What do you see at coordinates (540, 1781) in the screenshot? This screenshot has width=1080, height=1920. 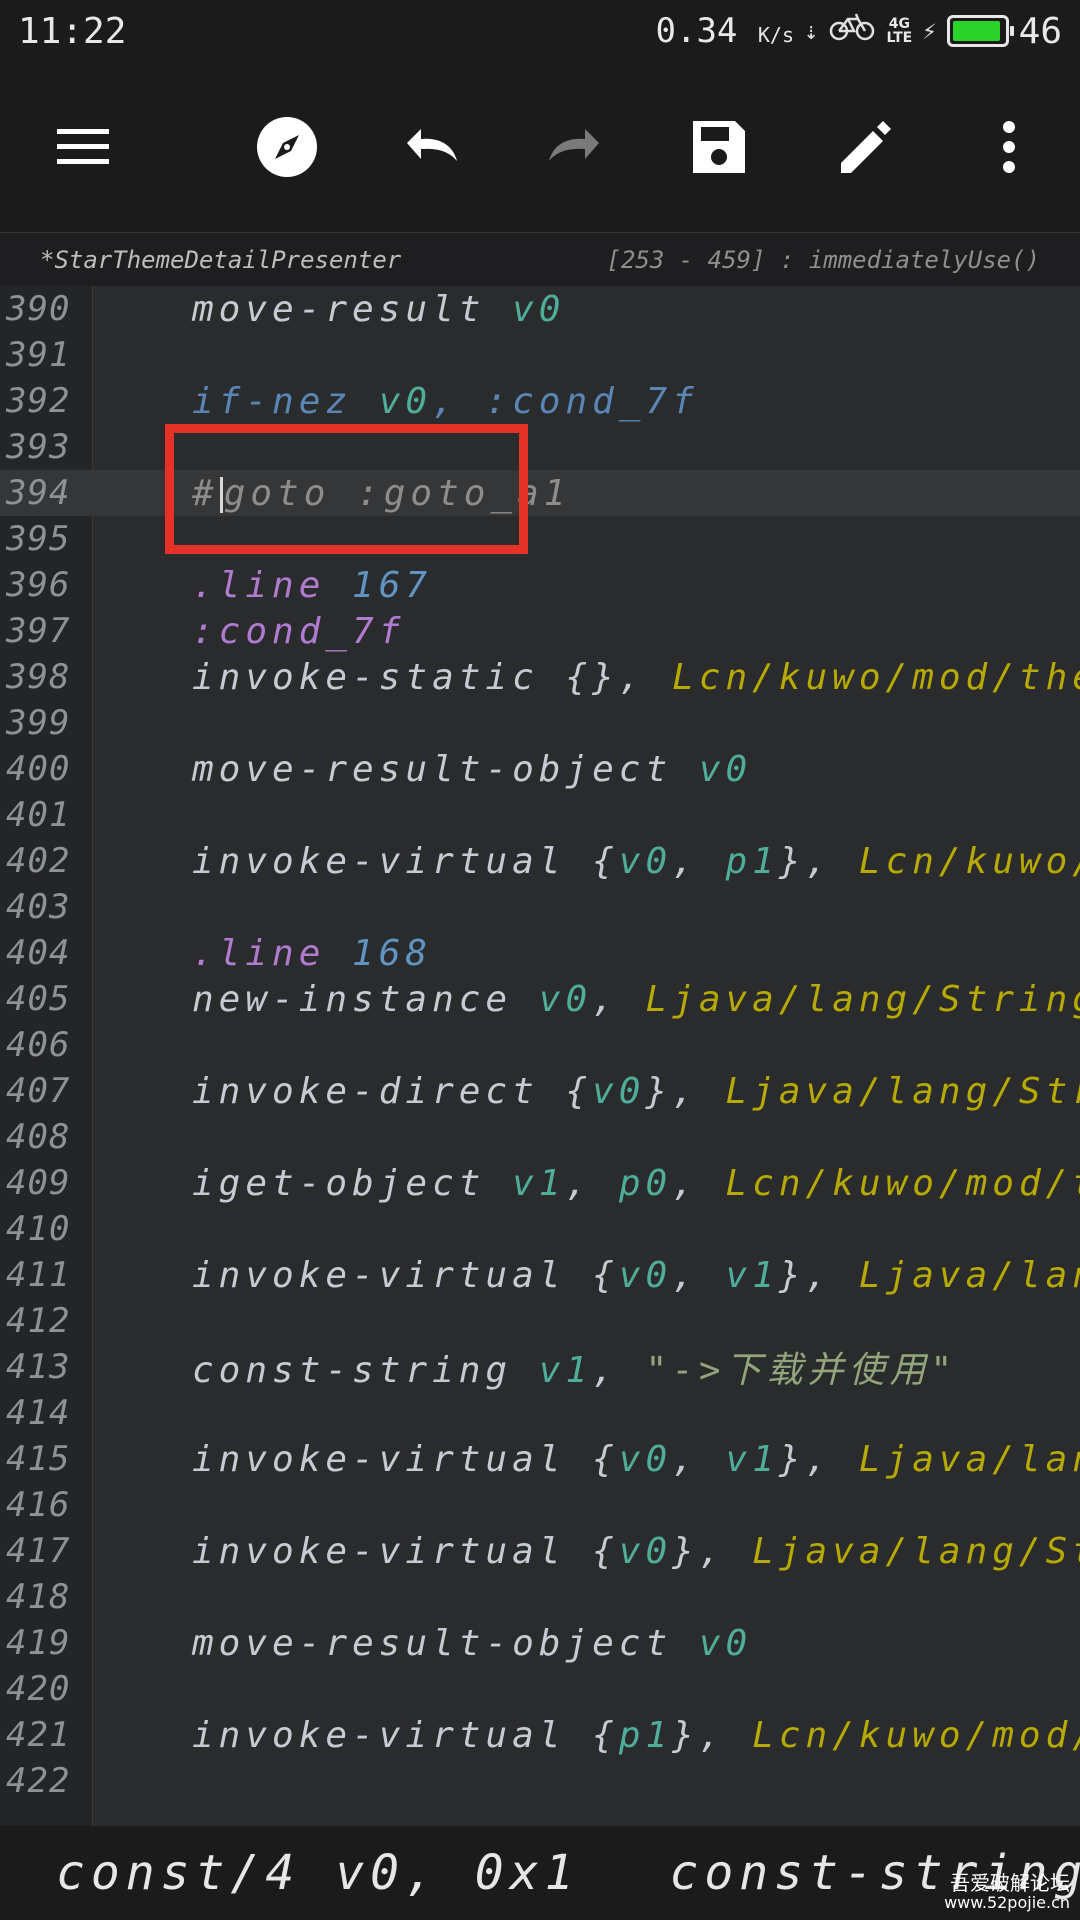 I see `code-line: 422` at bounding box center [540, 1781].